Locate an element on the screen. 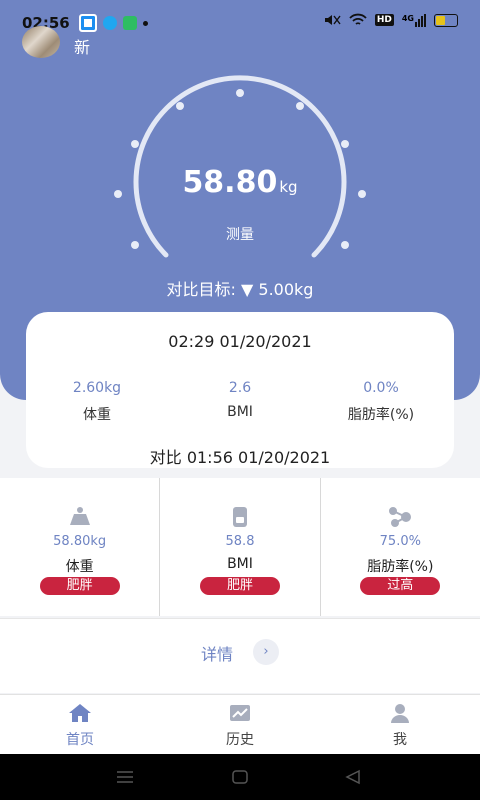 The height and width of the screenshot is (800, 480). metric-label: 脂肪率(%) is located at coordinates (400, 567).